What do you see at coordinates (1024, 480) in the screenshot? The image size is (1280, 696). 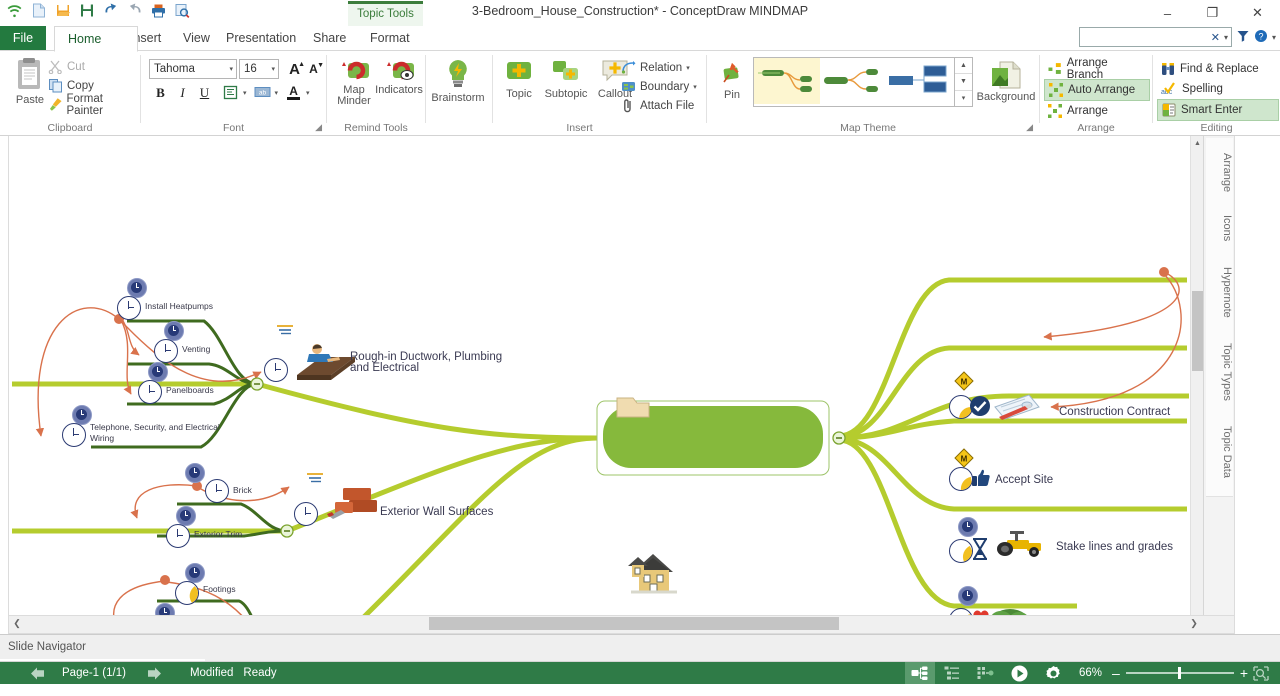 I see `branch-accept-site: Accept Site` at bounding box center [1024, 480].